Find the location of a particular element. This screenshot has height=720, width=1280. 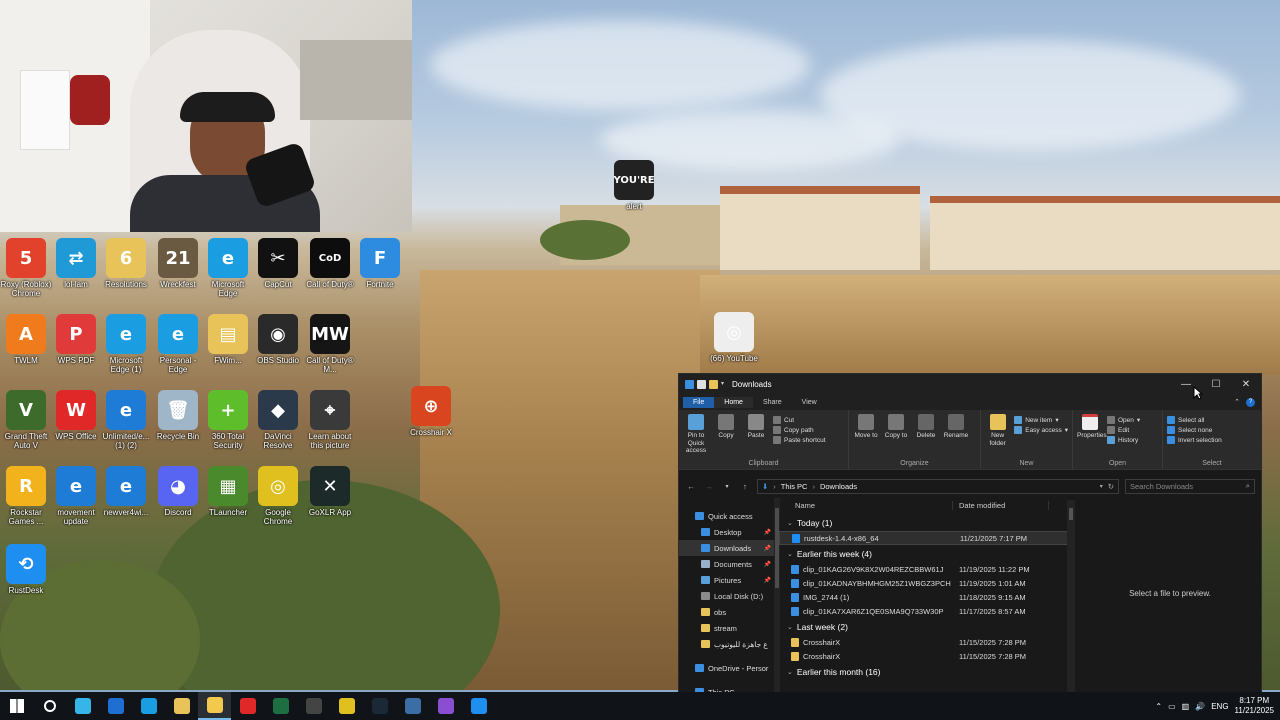

nav-item: Downloads 📌 is located at coordinates (729, 548).